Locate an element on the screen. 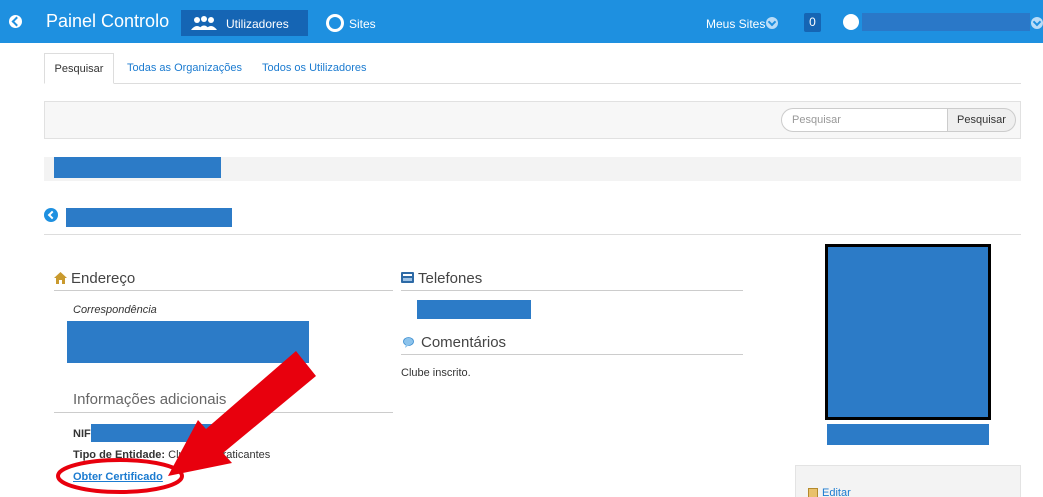  annotation-overlay is located at coordinates (186, 422).